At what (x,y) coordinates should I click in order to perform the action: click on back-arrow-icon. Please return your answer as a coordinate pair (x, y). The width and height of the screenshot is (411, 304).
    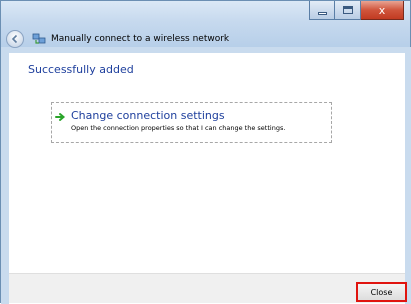
    Looking at the image, I should click on (14, 39).